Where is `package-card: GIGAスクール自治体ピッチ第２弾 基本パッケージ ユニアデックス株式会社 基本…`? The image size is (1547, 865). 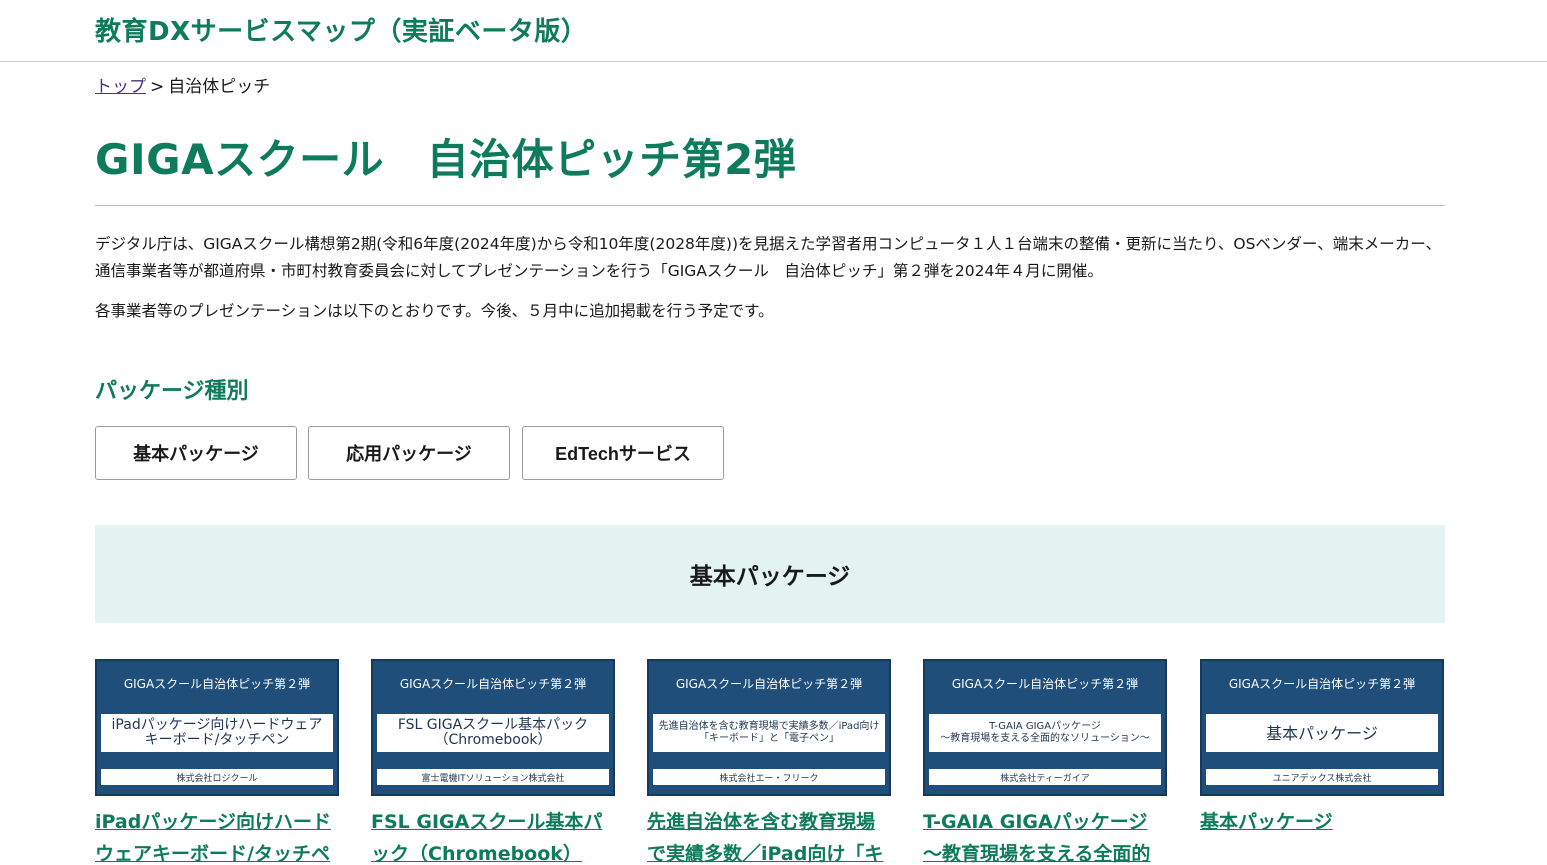
package-card: GIGAスクール自治体ピッチ第２弾 基本パッケージ ユニアデックス株式会社 基本… is located at coordinates (1322, 748).